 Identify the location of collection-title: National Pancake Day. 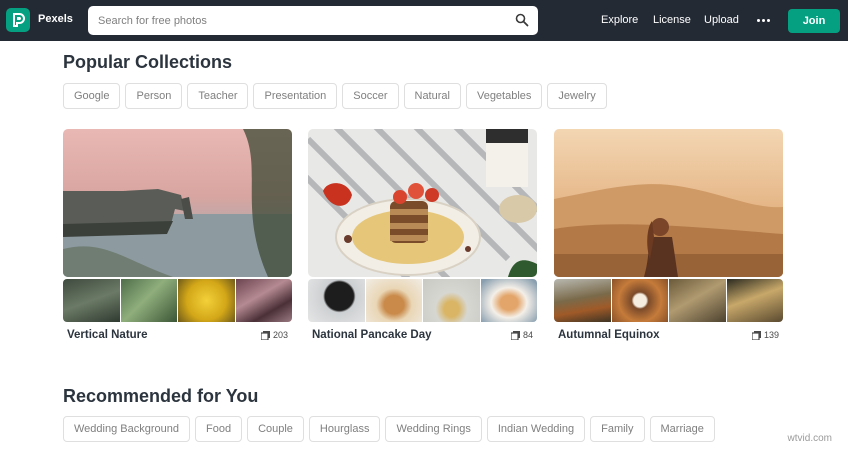
(372, 335).